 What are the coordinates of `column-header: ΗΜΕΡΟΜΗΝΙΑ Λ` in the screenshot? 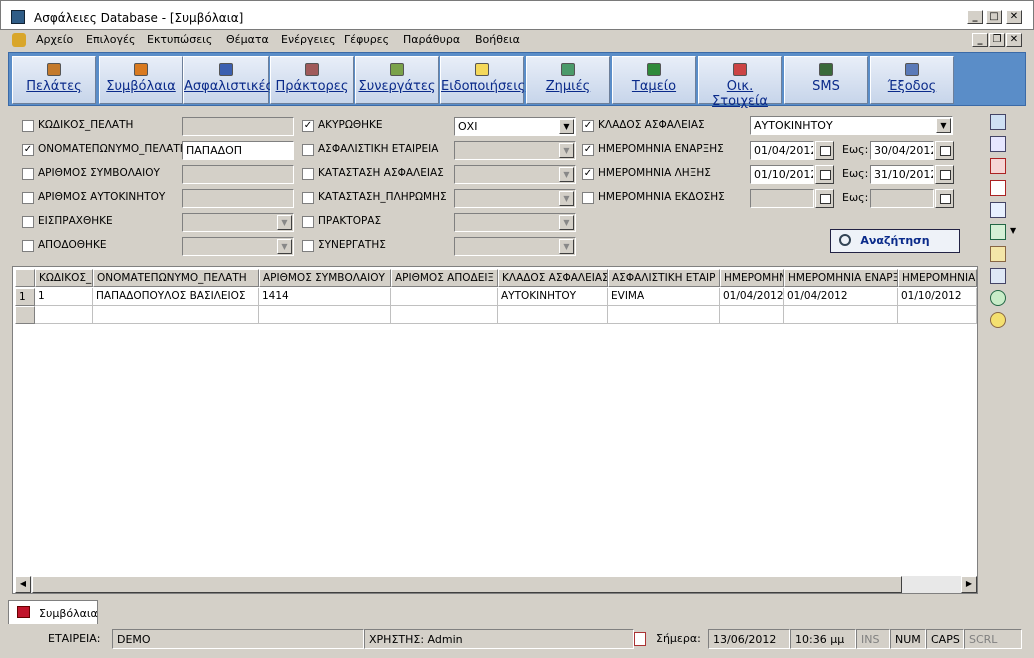 It's located at (937, 278).